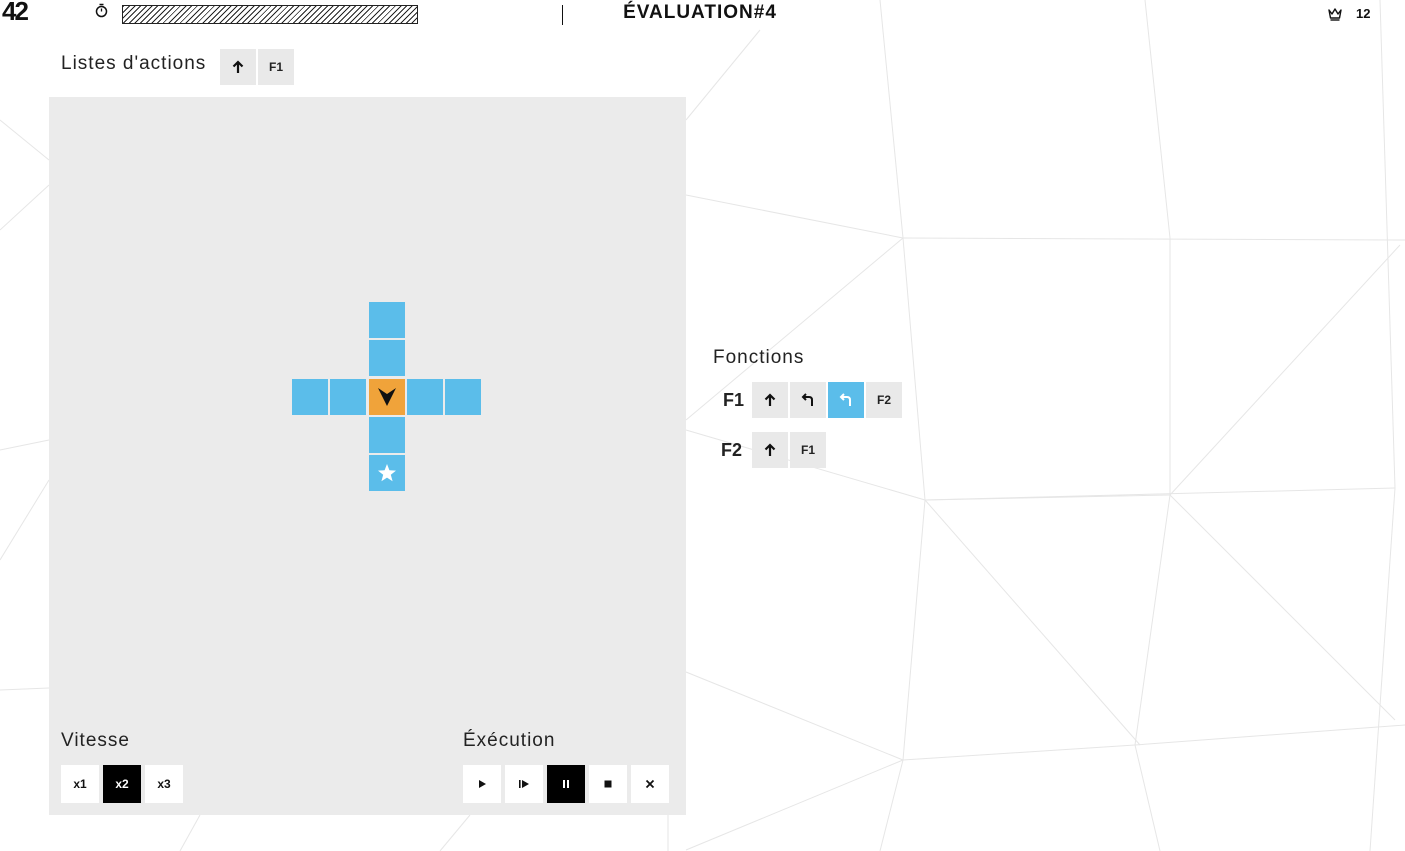  What do you see at coordinates (101, 10) in the screenshot?
I see `timer-icon` at bounding box center [101, 10].